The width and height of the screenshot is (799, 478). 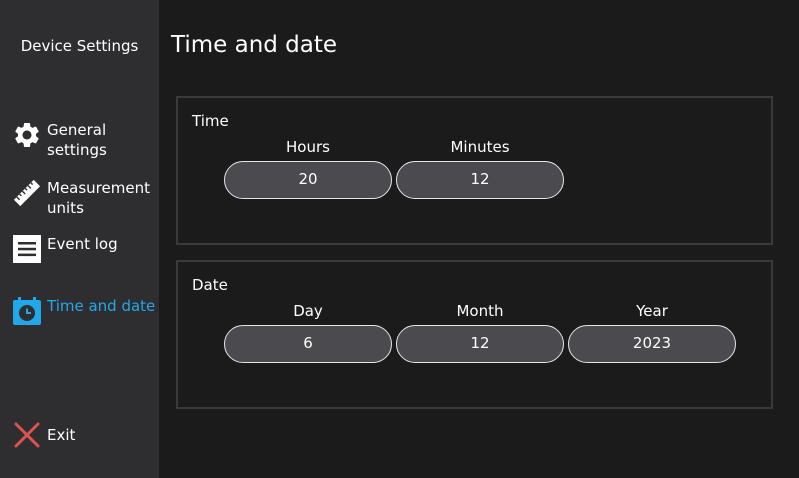 I want to click on exit-button: Exit, so click(x=84, y=435).